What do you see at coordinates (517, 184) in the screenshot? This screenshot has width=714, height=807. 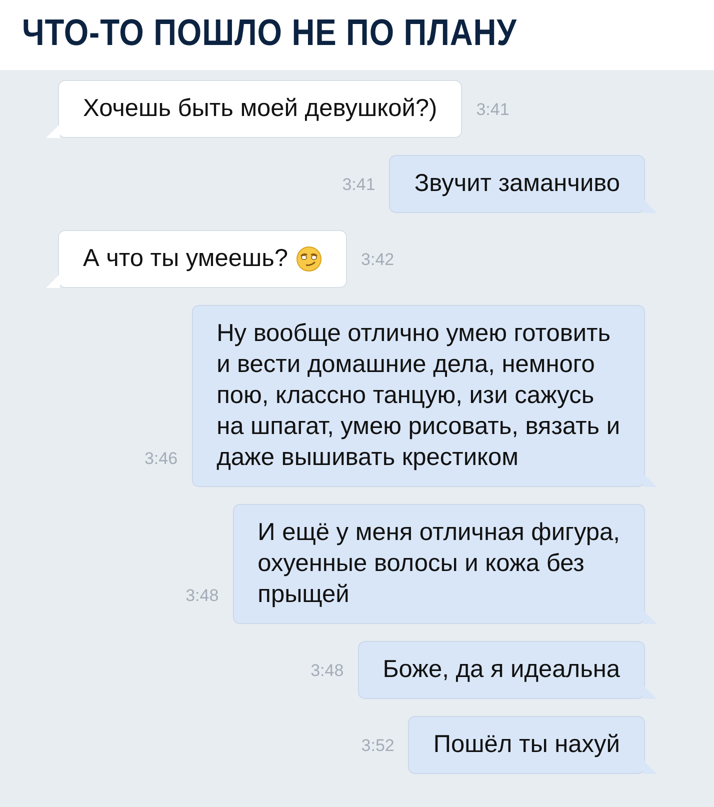 I see `message-text: Звучит заманчиво` at bounding box center [517, 184].